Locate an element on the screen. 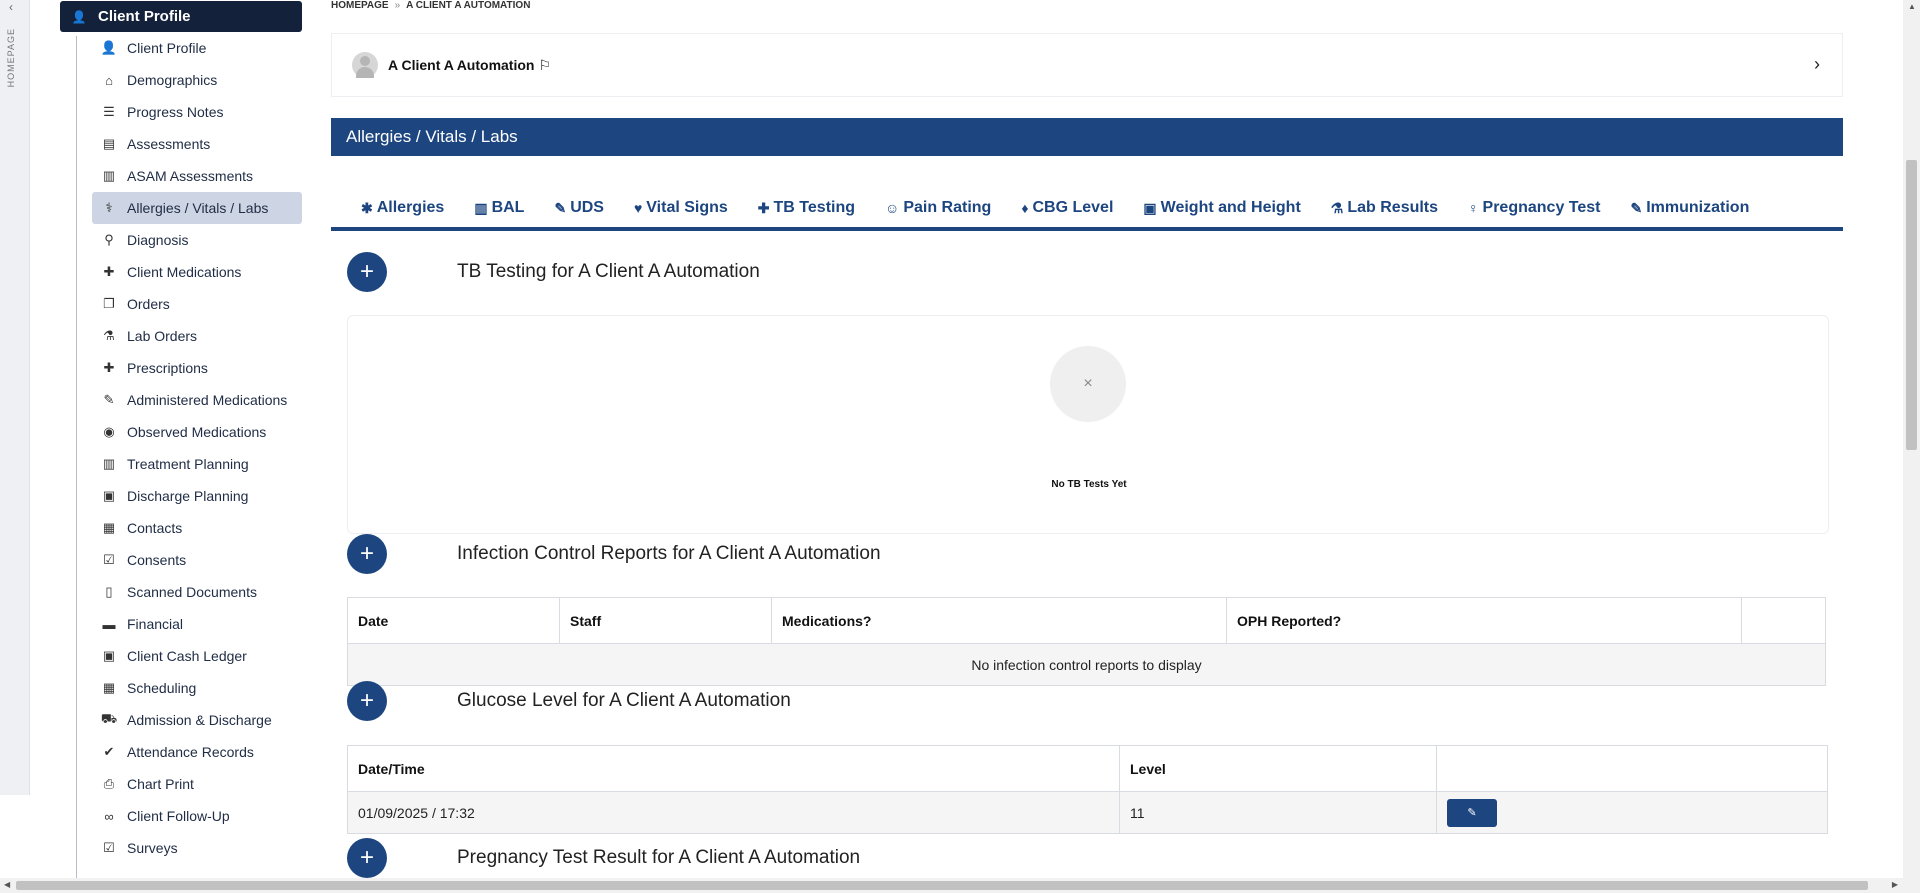 This screenshot has height=893, width=1920. sidebar-item-financial: ▬ Financial is located at coordinates (197, 624).